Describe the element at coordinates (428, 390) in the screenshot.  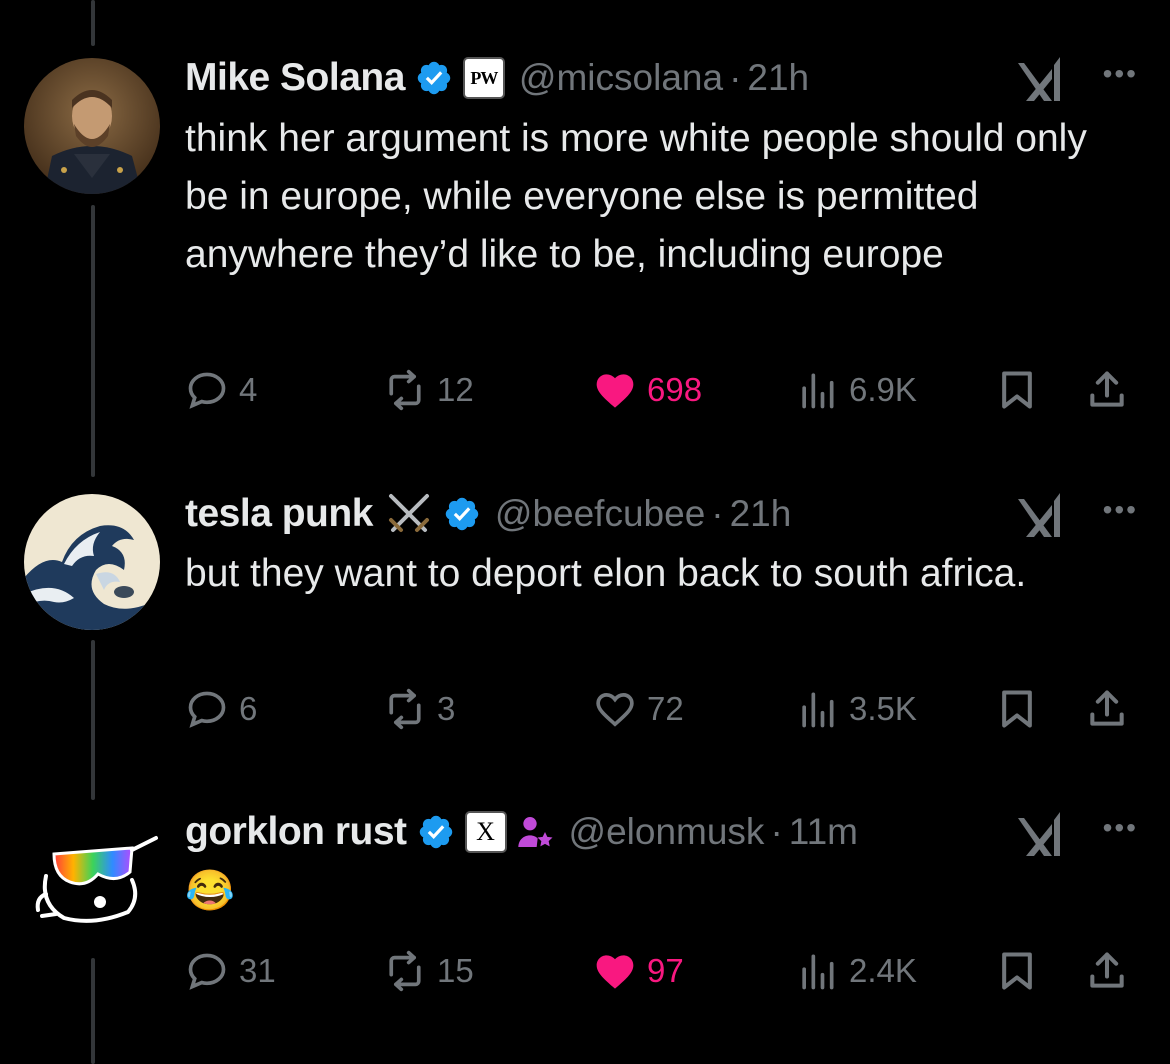
I see `repost-button: 12` at that location.